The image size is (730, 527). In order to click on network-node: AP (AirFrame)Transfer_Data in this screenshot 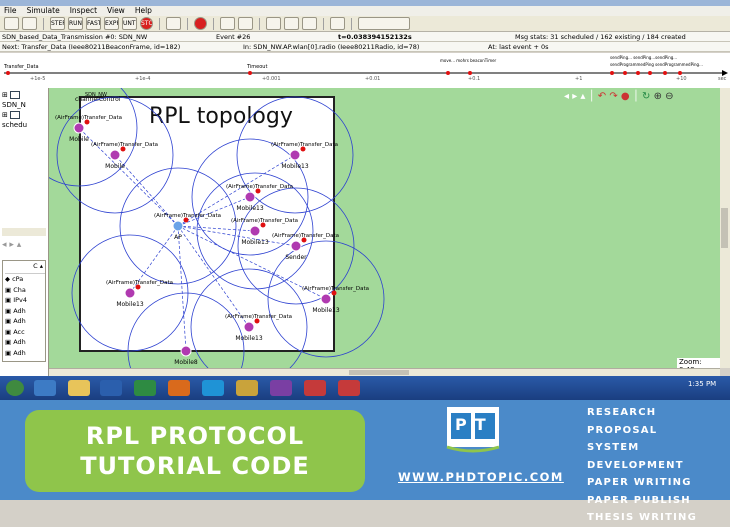, I will do `click(187, 227)`.